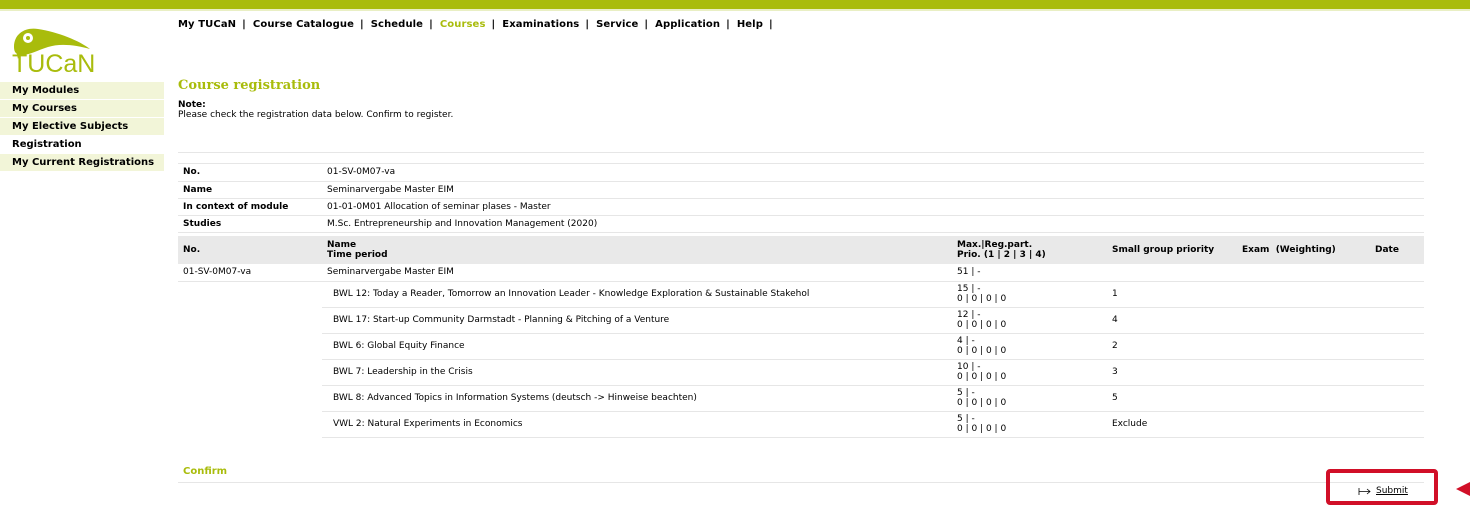 This screenshot has height=507, width=1470. What do you see at coordinates (82, 163) in the screenshot?
I see `sidebar-item-my-current-registrations: My Current Registrations` at bounding box center [82, 163].